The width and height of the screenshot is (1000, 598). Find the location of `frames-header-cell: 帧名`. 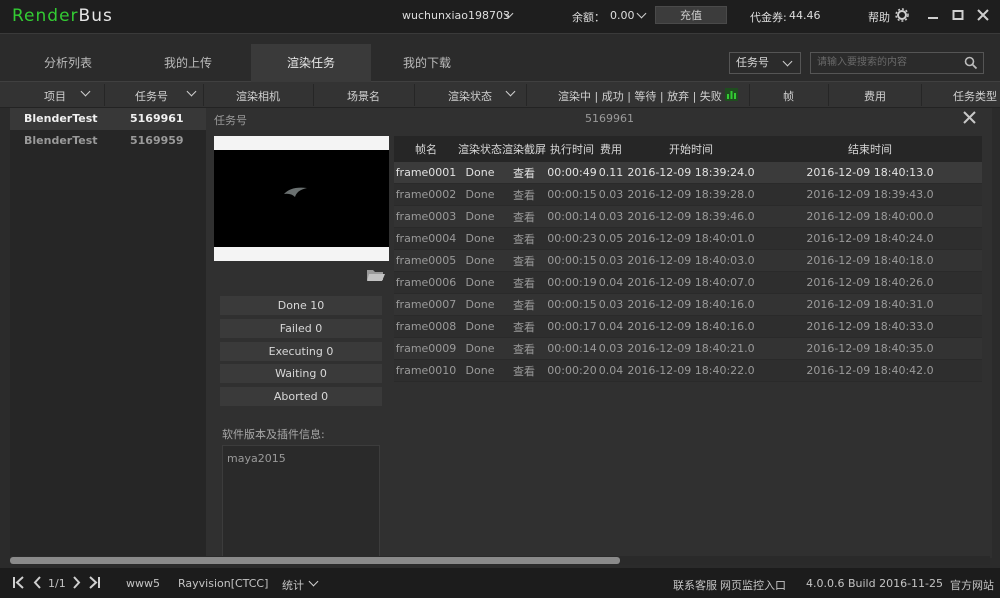

frames-header-cell: 帧名 is located at coordinates (426, 149).